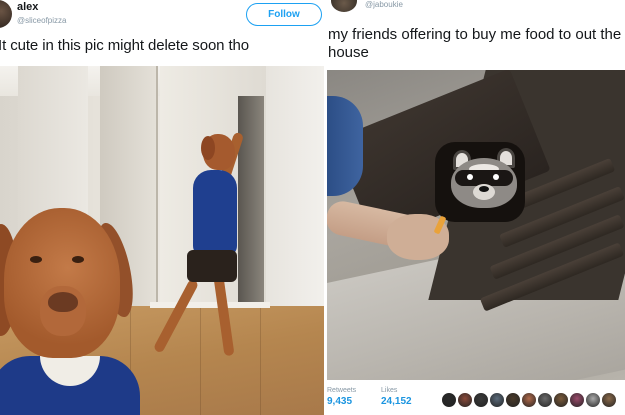 This screenshot has width=625, height=415. What do you see at coordinates (27, 7) in the screenshot?
I see `display-name: alex` at bounding box center [27, 7].